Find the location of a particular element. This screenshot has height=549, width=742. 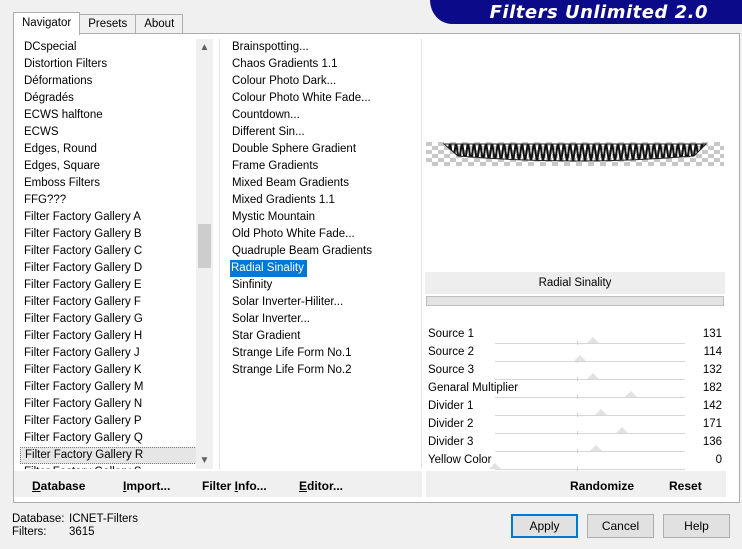

parameter-name: Divider 1 is located at coordinates (451, 406).